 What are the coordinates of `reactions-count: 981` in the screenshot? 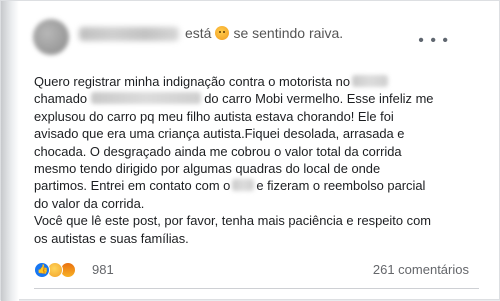 It's located at (103, 269).